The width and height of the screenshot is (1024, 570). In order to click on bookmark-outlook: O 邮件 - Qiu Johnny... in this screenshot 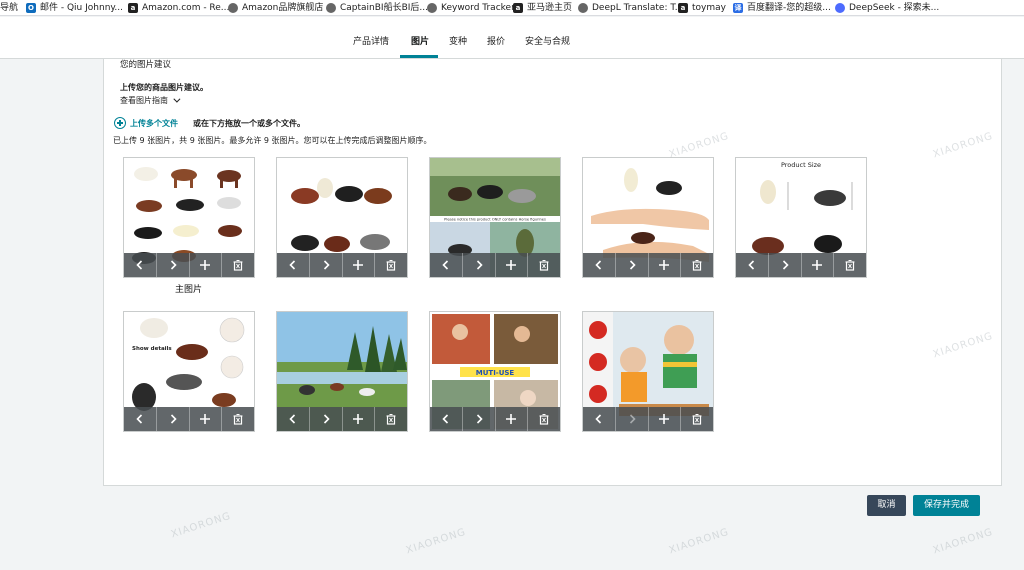, I will do `click(74, 7)`.